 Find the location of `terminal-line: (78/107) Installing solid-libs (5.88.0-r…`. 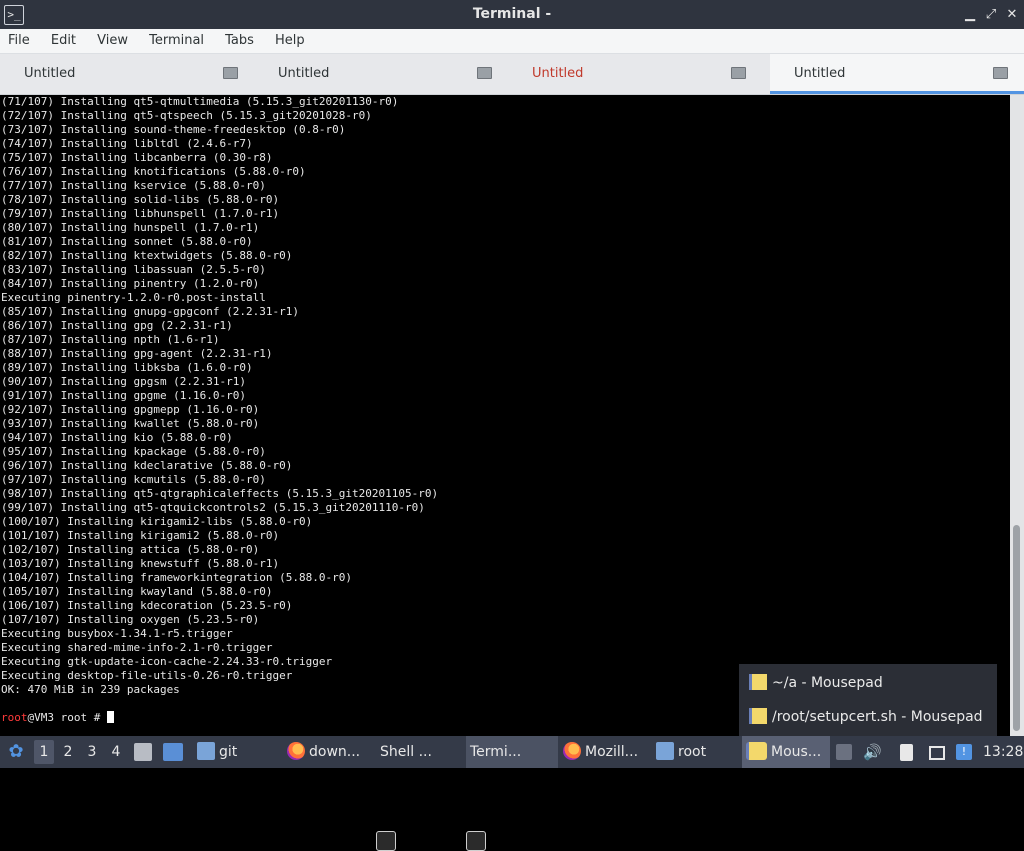

terminal-line: (78/107) Installing solid-libs (5.88.0-r… is located at coordinates (140, 199).